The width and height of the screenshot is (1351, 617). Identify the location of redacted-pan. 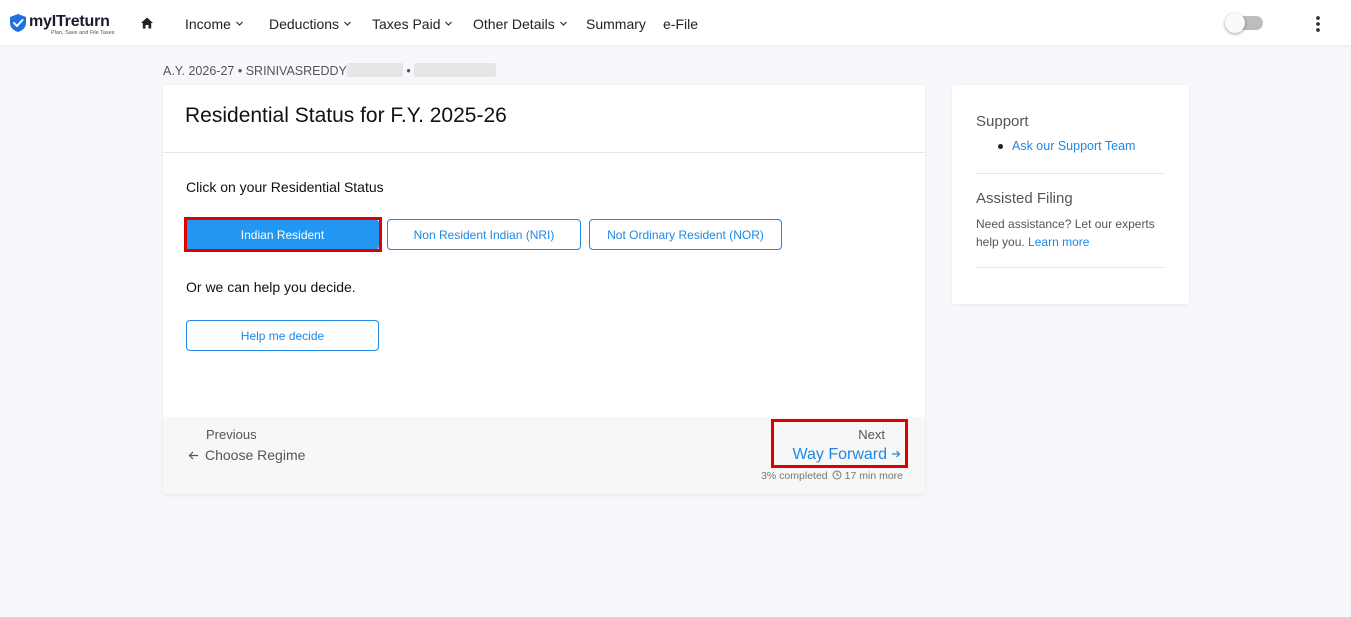
(455, 70).